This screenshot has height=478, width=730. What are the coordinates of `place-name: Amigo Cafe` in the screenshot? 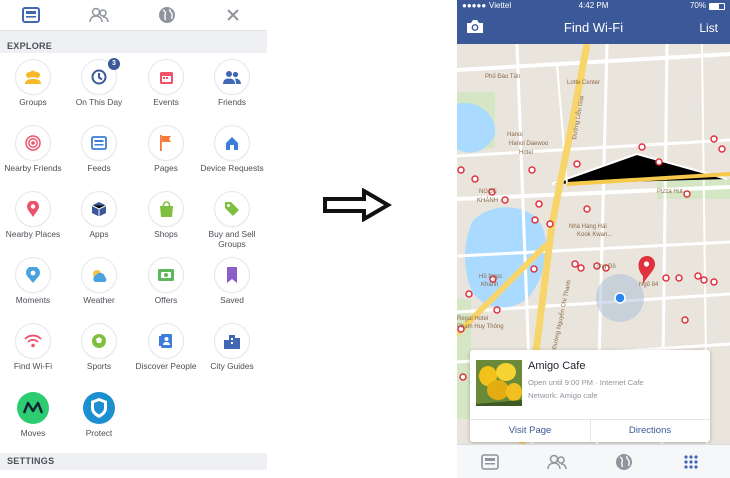 It's located at (556, 366).